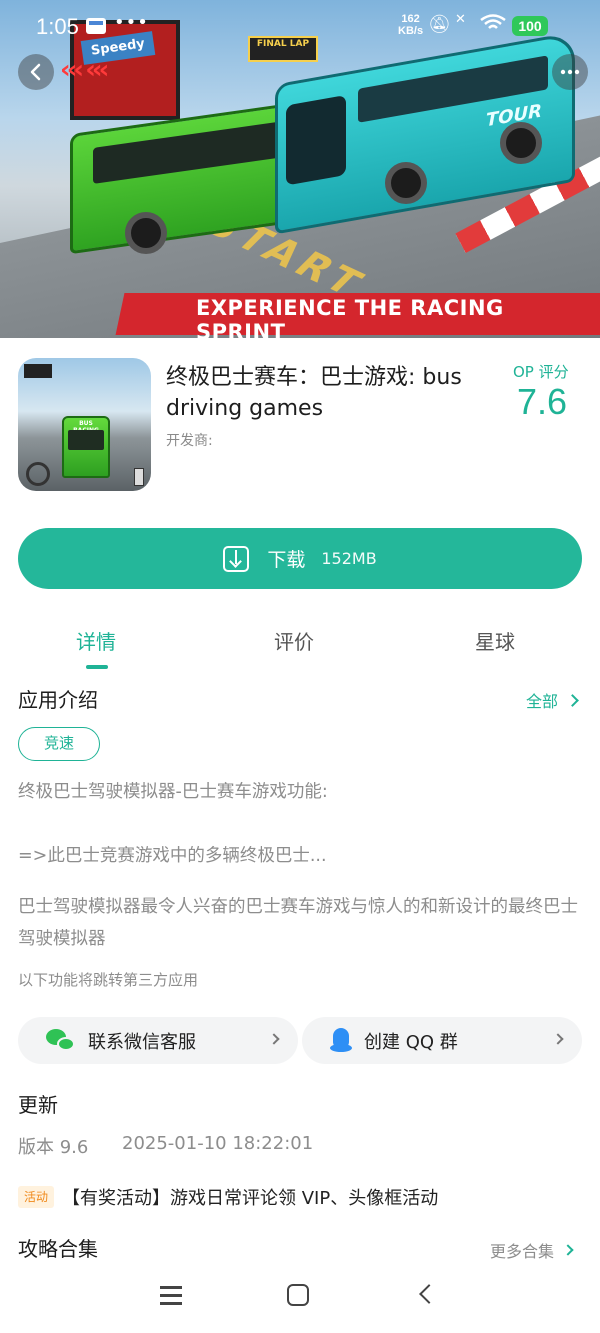  What do you see at coordinates (53, 1147) in the screenshot?
I see `version-label: 版本 9.6` at bounding box center [53, 1147].